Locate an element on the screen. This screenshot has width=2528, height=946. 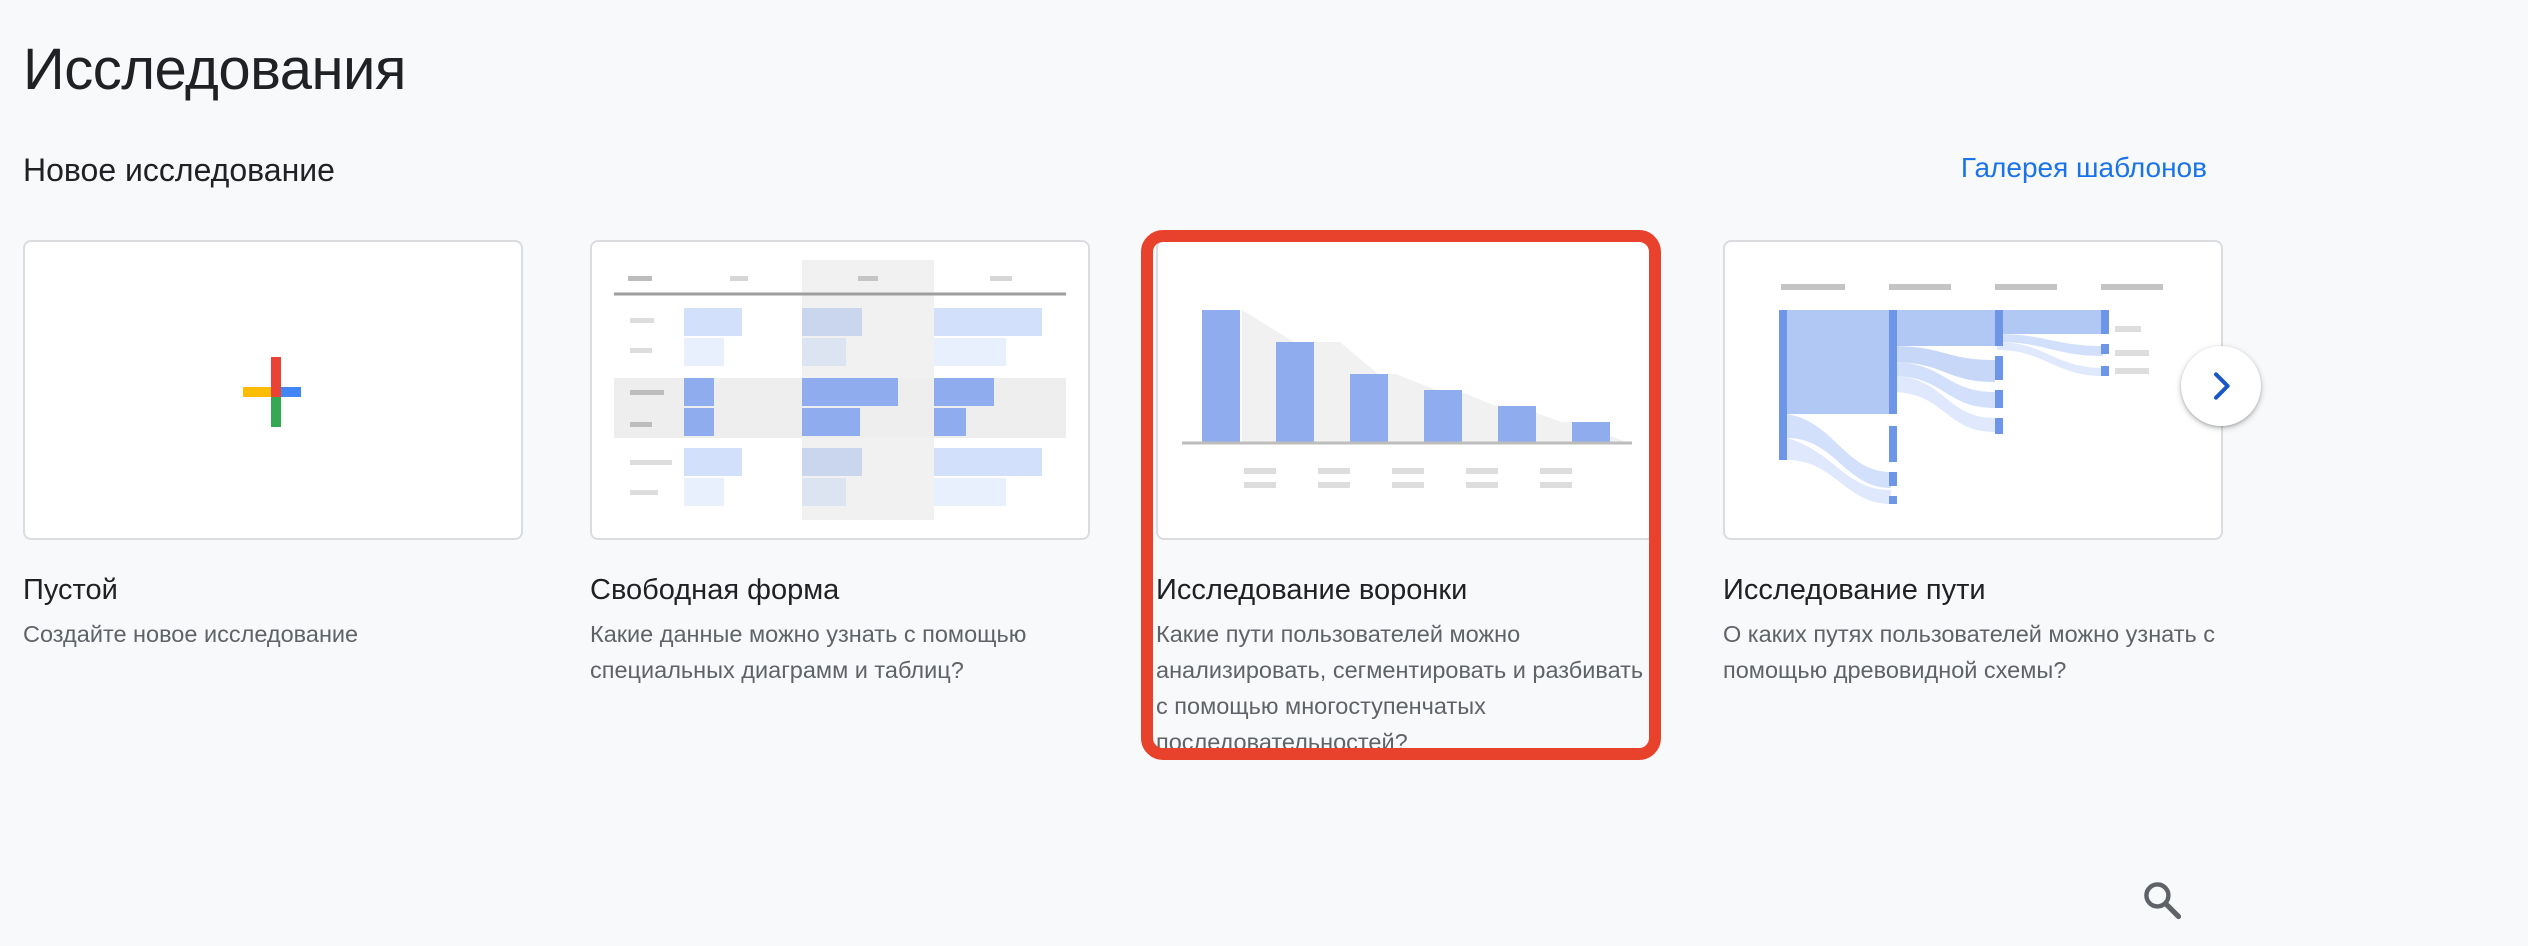
card-description: Создайте новое исследование is located at coordinates (191, 634).